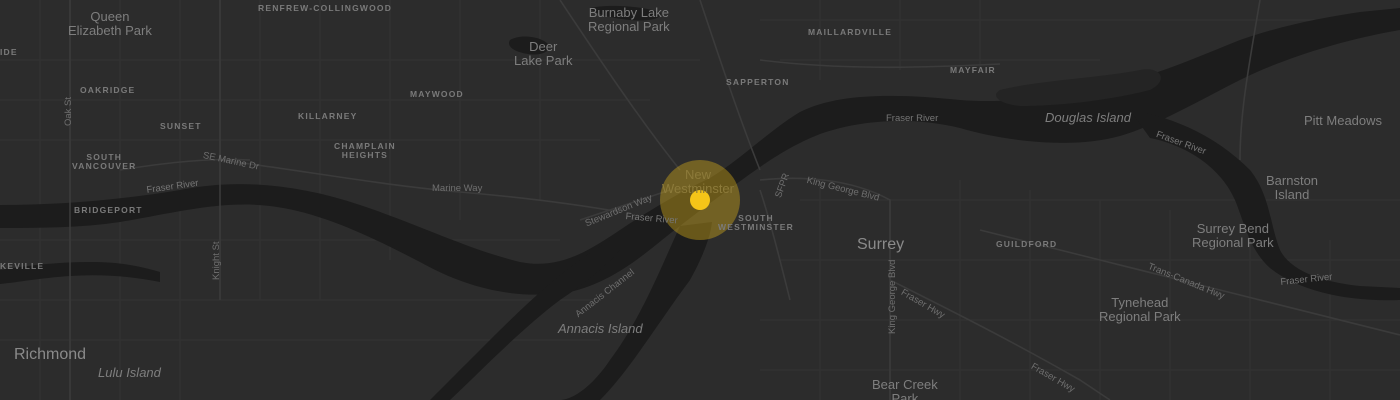 This screenshot has height=400, width=1400. What do you see at coordinates (110, 24) in the screenshot?
I see `label-queen-elizabeth-park: Queen Elizabeth Park` at bounding box center [110, 24].